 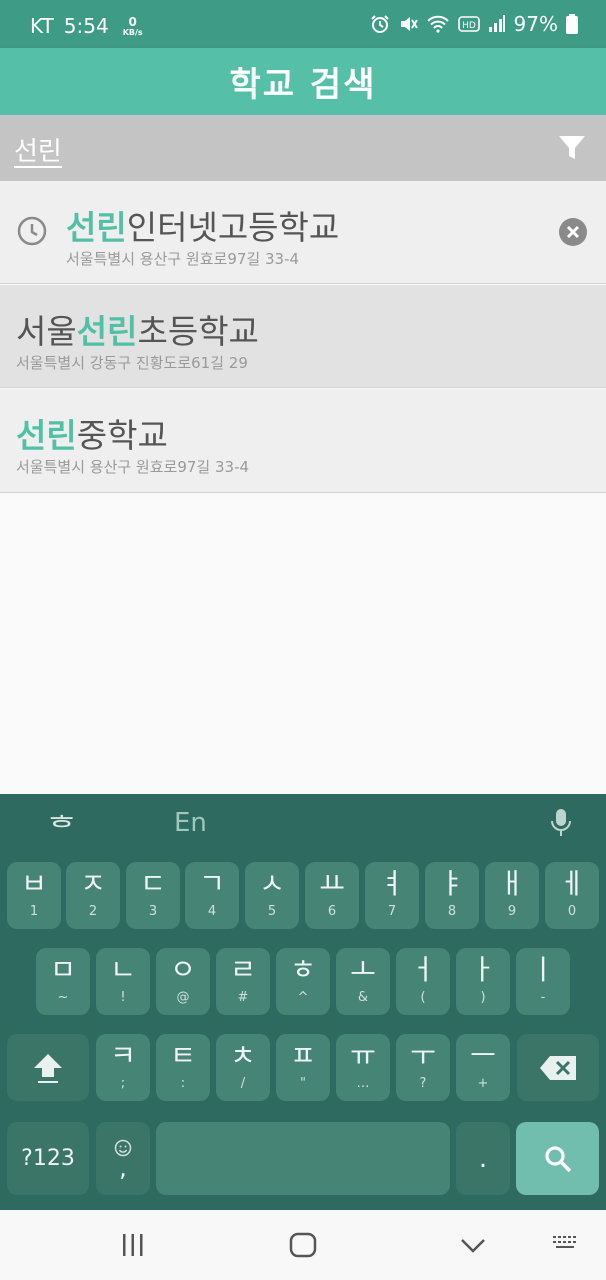 What do you see at coordinates (132, 21) in the screenshot?
I see `net-speed-value: 0` at bounding box center [132, 21].